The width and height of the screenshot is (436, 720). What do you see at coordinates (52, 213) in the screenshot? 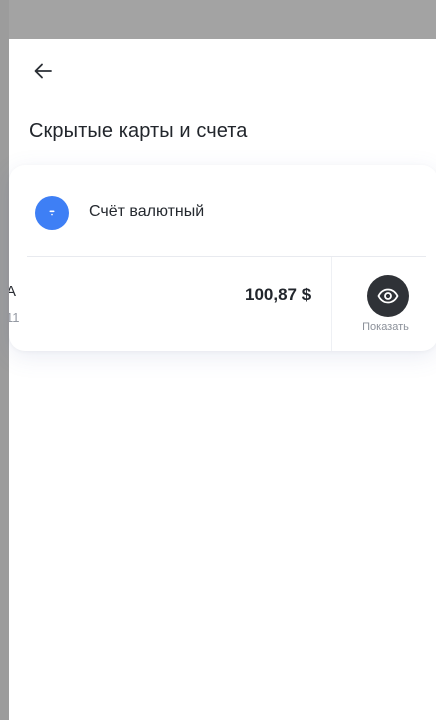
I see `account-icon` at bounding box center [52, 213].